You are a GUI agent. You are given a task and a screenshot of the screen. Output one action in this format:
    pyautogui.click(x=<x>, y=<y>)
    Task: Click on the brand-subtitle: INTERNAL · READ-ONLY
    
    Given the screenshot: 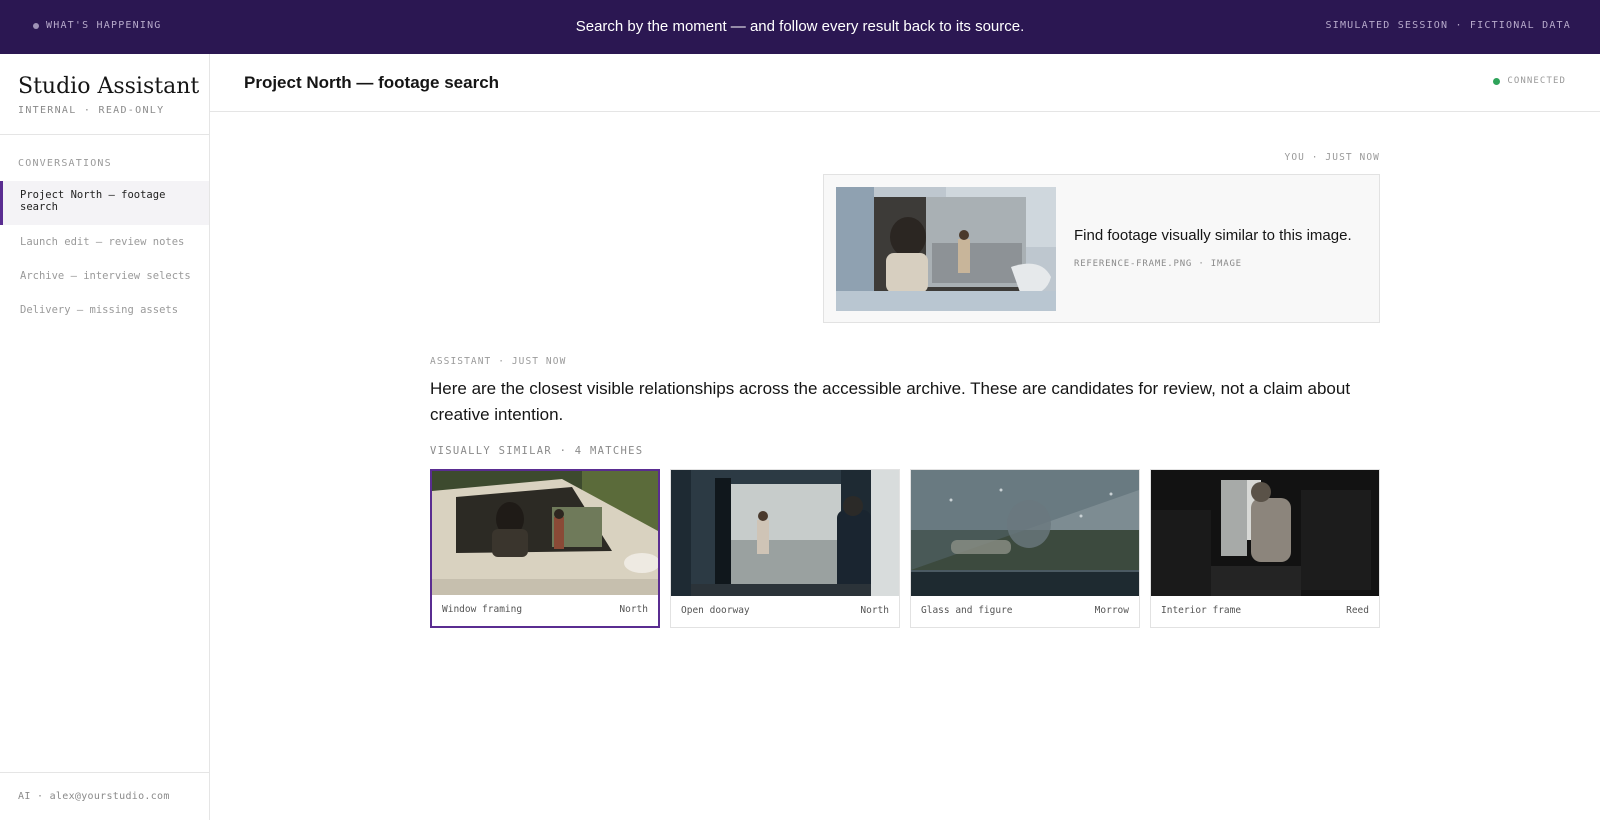 What is the action you would take?
    pyautogui.click(x=91, y=110)
    